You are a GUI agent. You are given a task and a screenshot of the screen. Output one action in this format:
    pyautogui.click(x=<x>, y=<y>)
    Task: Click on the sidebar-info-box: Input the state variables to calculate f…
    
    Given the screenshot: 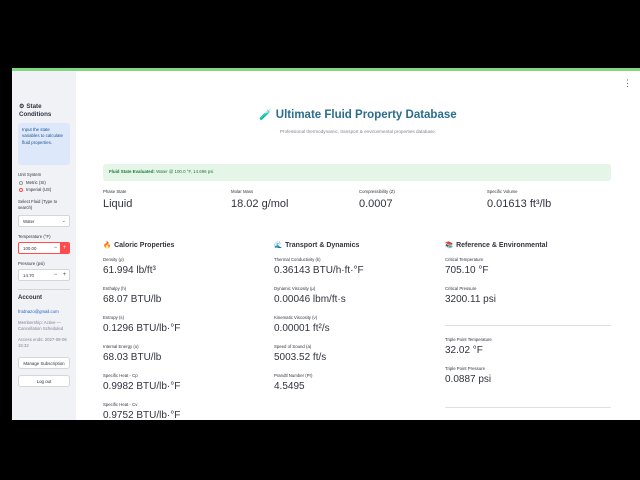 What is the action you would take?
    pyautogui.click(x=44, y=144)
    